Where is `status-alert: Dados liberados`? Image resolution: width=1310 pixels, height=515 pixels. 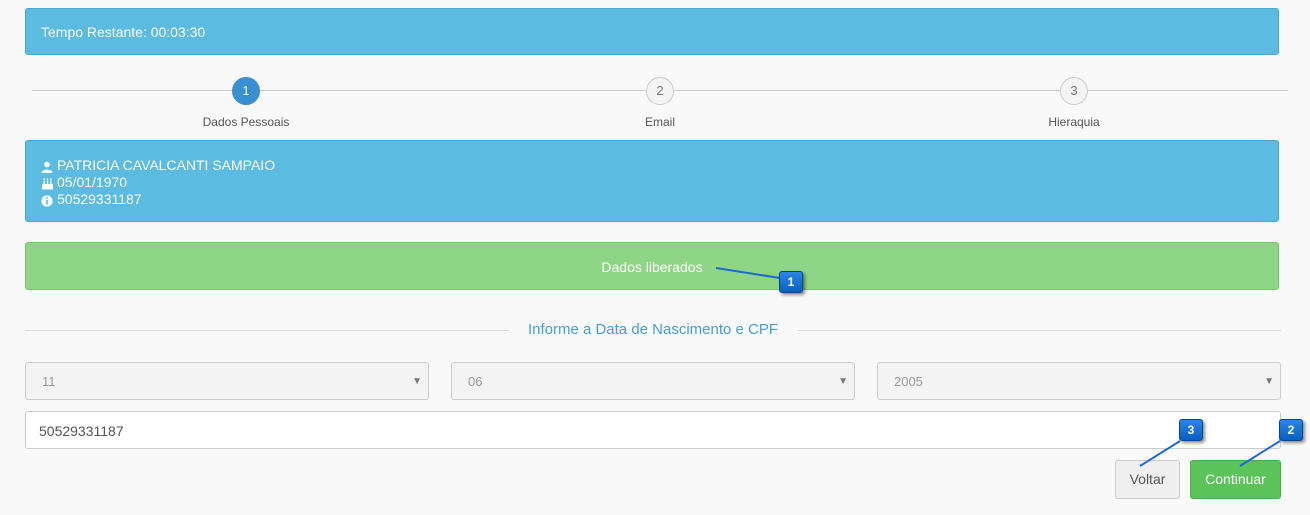
status-alert: Dados liberados is located at coordinates (652, 266).